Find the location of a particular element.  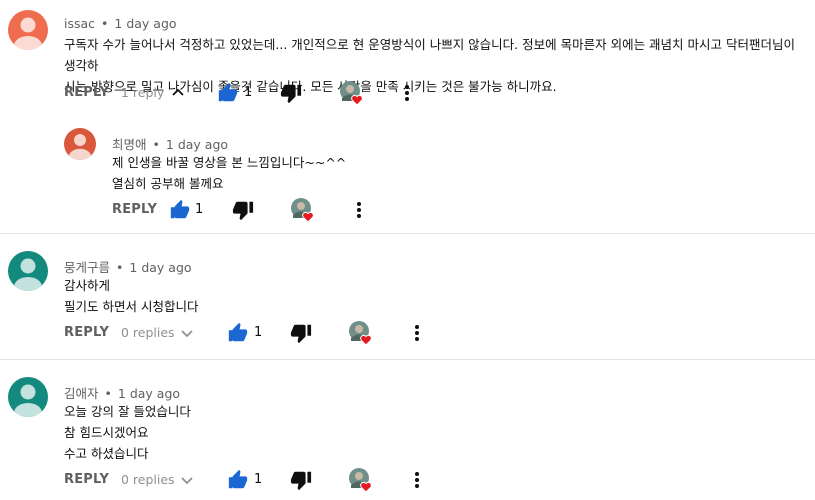

author-name: 뭉게구름 is located at coordinates (87, 267).